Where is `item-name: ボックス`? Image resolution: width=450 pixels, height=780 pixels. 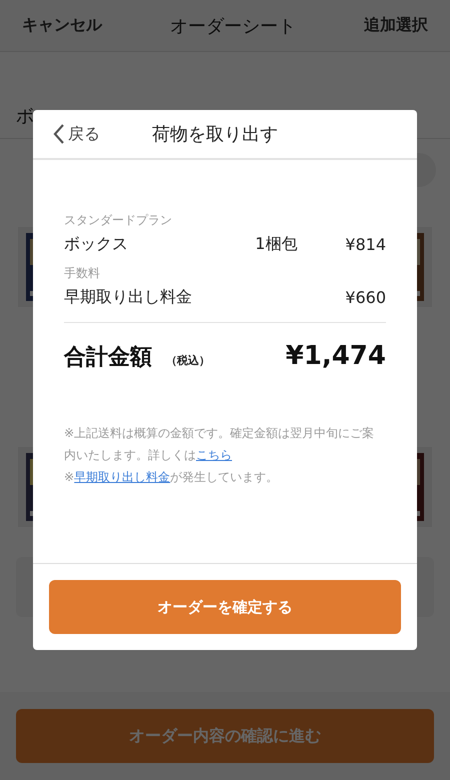 item-name: ボックス is located at coordinates (96, 244).